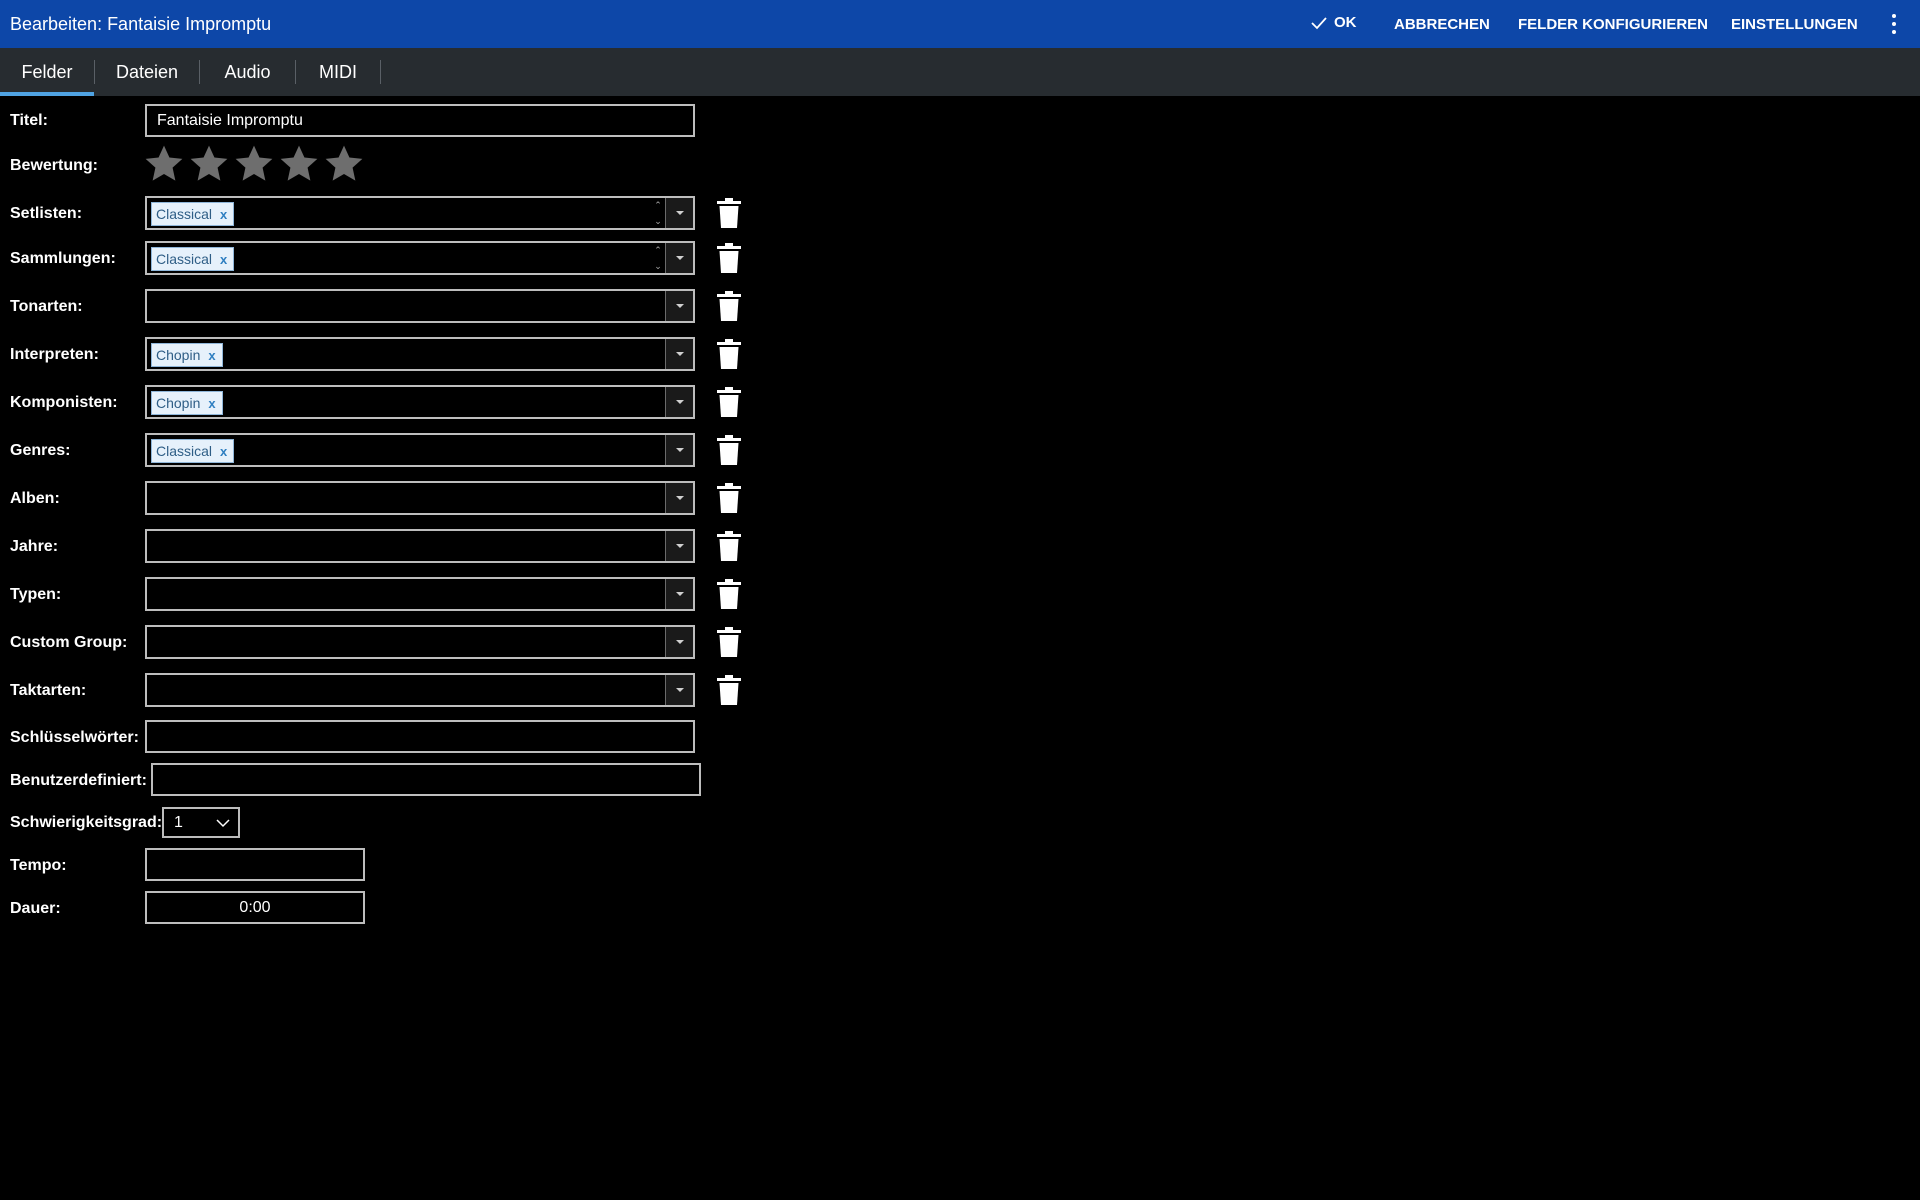 The image size is (1920, 1200). Describe the element at coordinates (420, 120) in the screenshot. I see `title-input: Fantaisie Impromptu` at that location.